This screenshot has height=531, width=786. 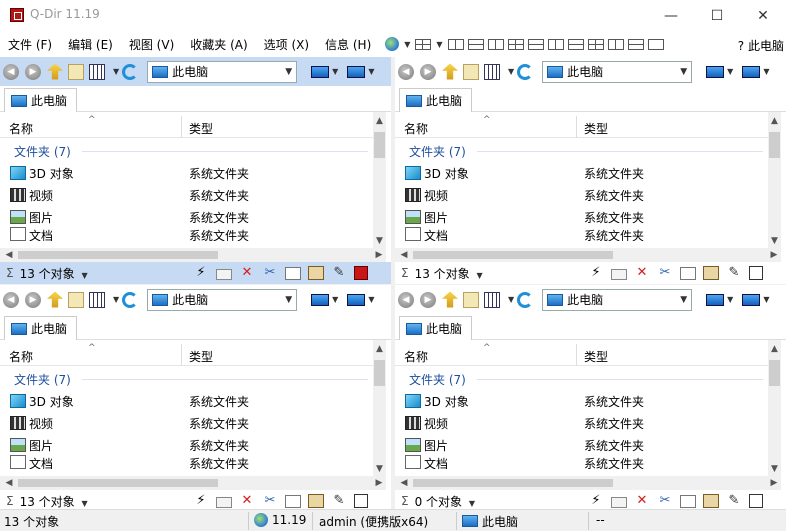 I want to click on copy-icon, so click(x=688, y=273).